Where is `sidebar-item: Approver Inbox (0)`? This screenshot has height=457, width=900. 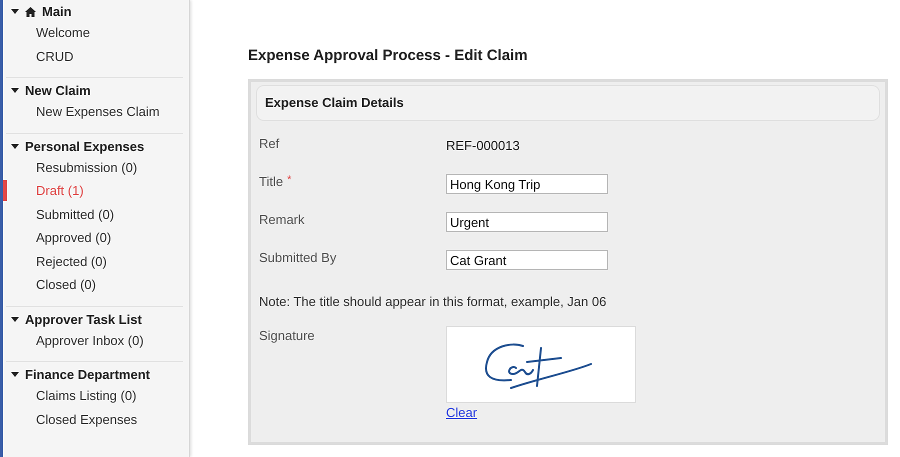
sidebar-item: Approver Inbox (0) is located at coordinates (90, 340).